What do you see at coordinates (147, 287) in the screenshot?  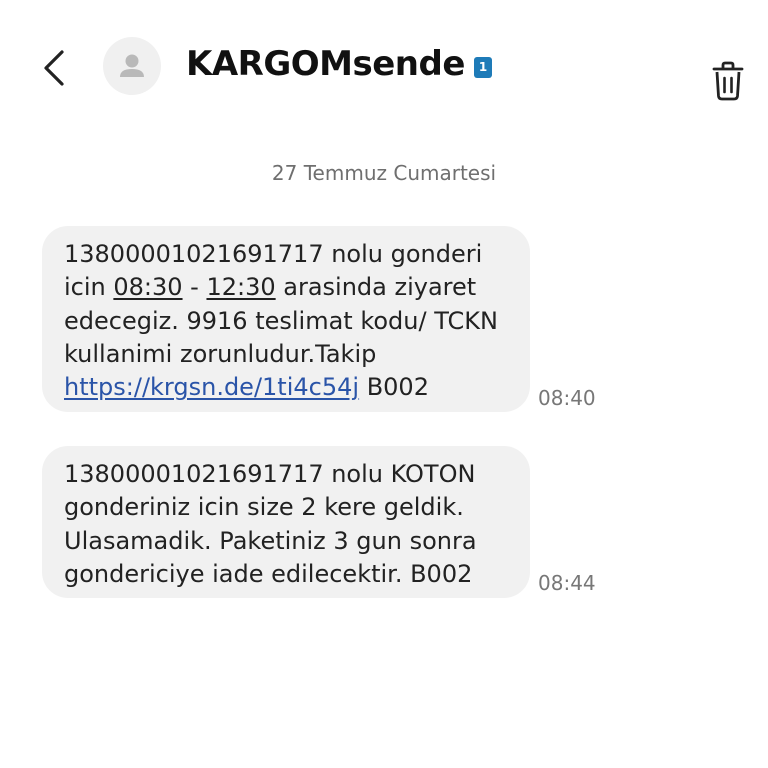 I see `time-range-start: 08:30` at bounding box center [147, 287].